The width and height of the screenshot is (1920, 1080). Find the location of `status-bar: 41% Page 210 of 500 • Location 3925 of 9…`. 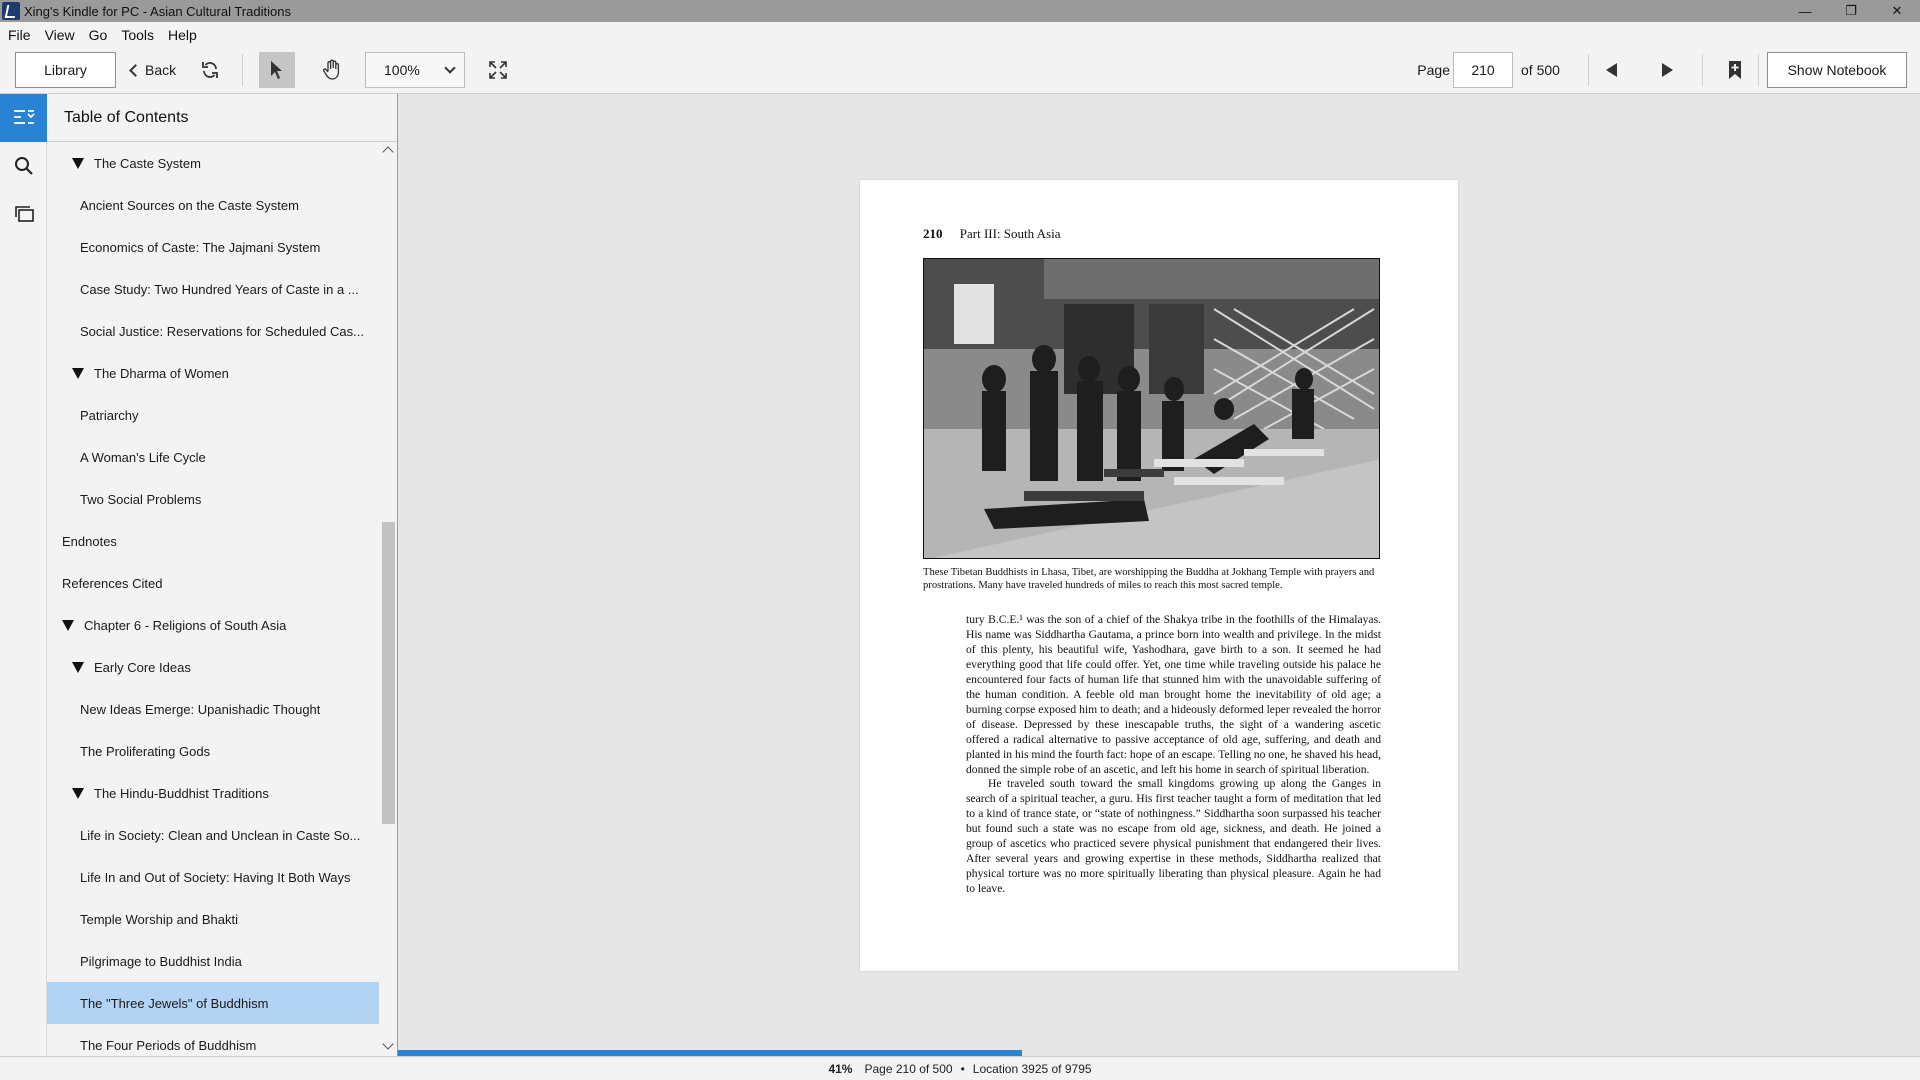

status-bar: 41% Page 210 of 500 • Location 3925 of 9… is located at coordinates (960, 1068).